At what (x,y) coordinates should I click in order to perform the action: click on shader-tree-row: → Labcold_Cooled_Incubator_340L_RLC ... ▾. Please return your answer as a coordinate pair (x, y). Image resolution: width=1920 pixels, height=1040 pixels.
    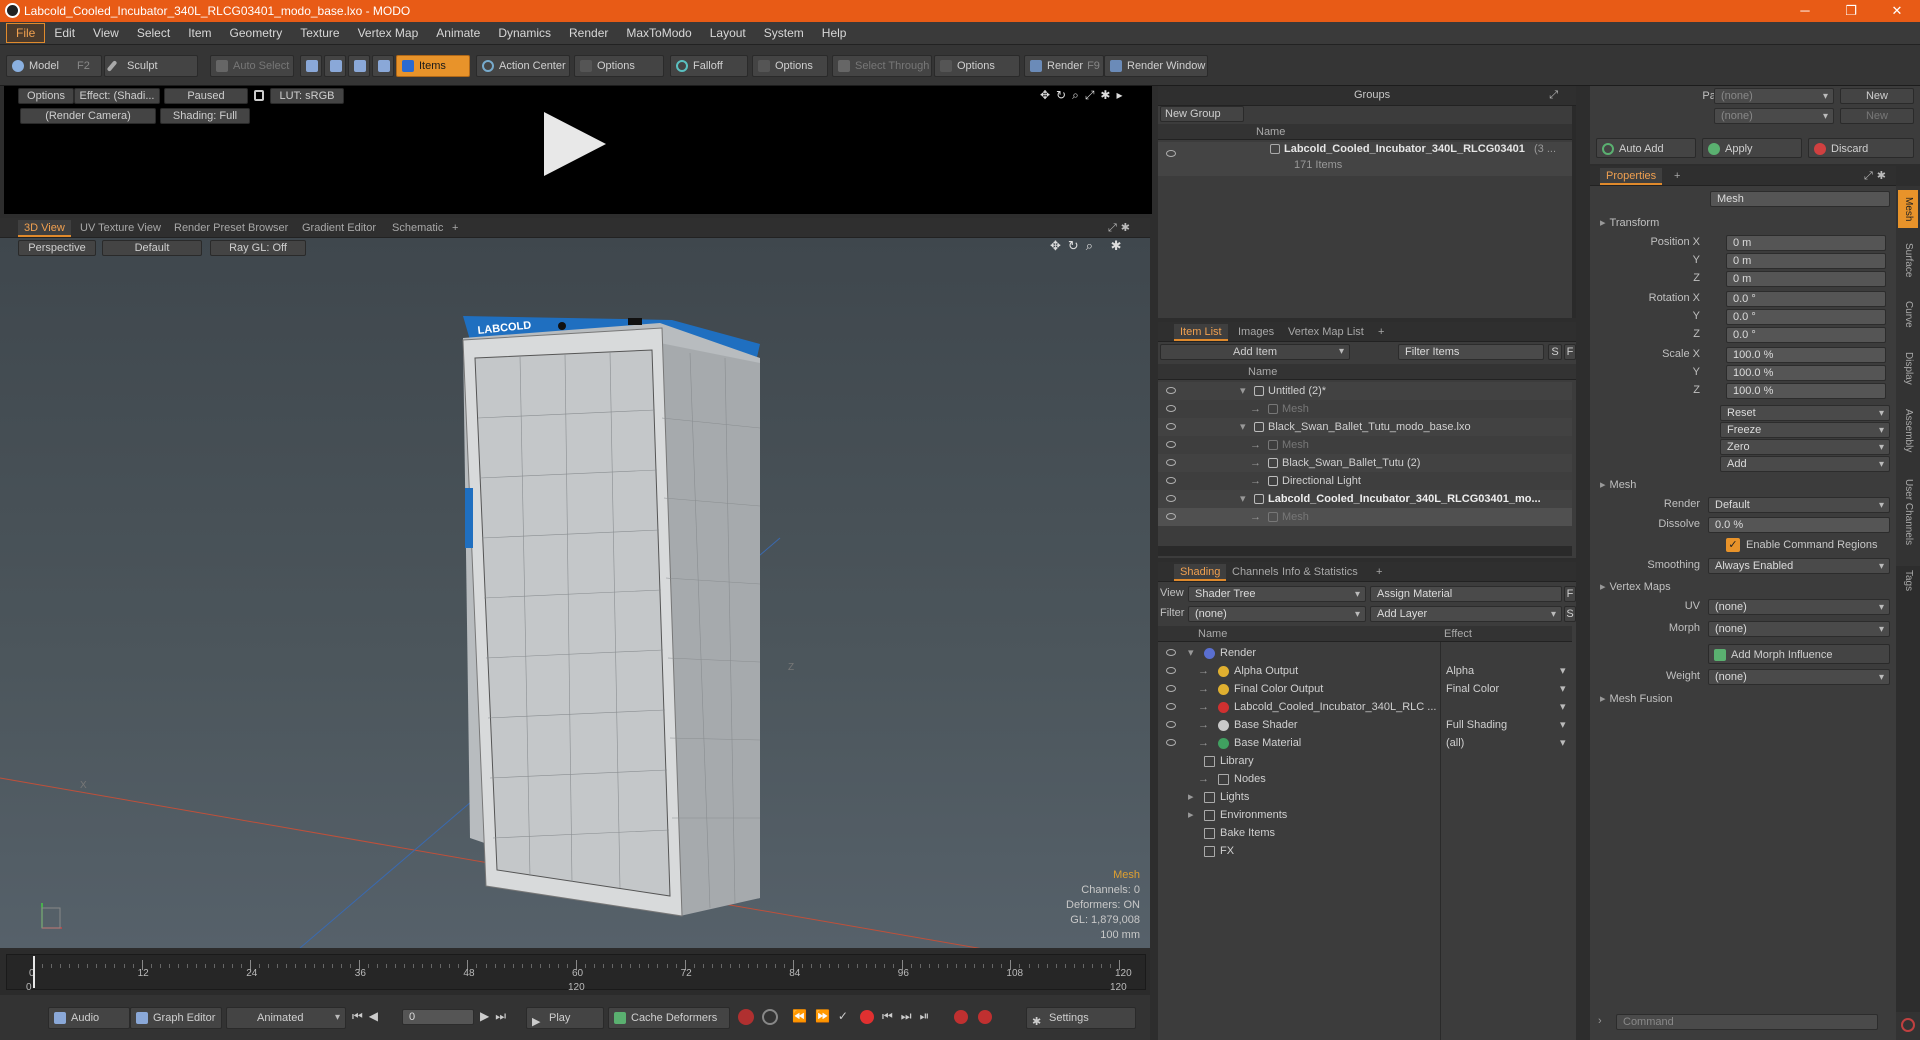
    Looking at the image, I should click on (1365, 707).